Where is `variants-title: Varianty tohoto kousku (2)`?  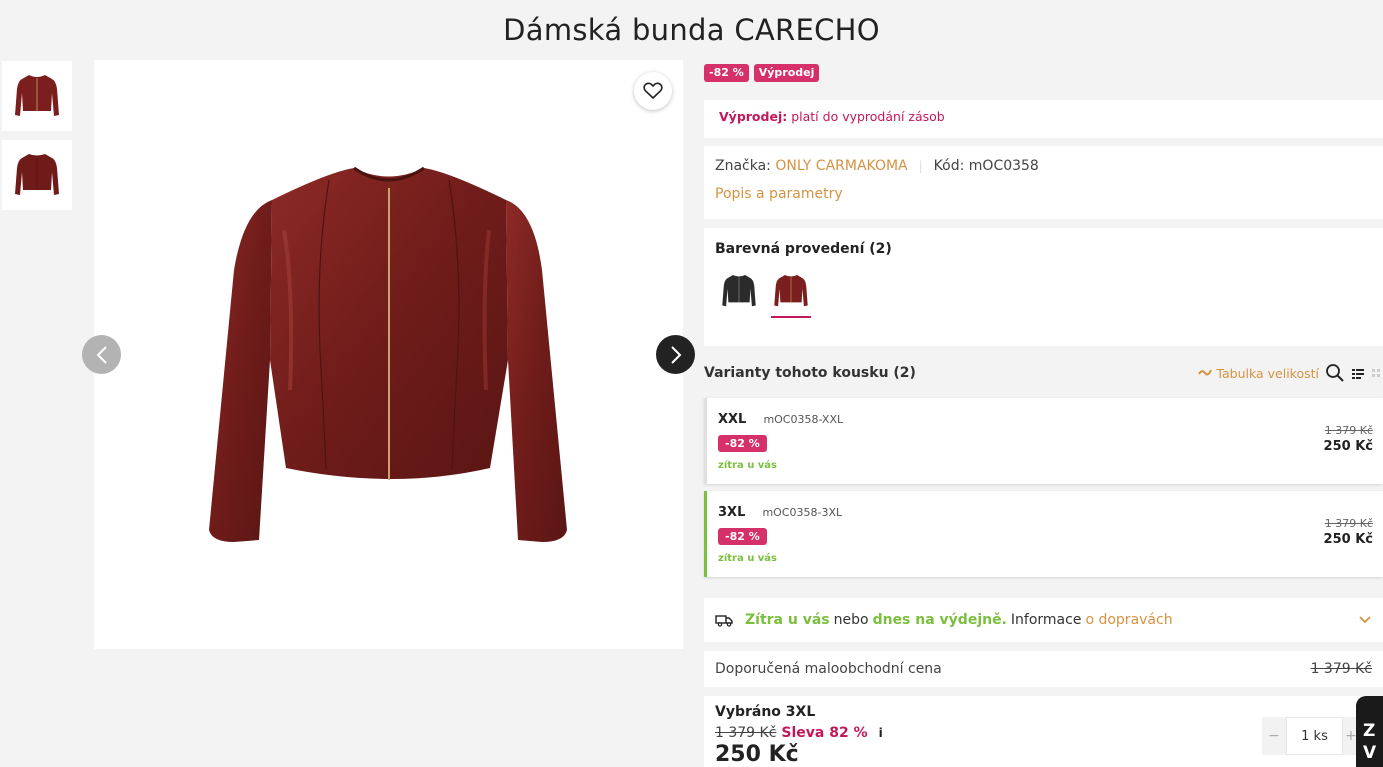
variants-title: Varianty tohoto kousku (2) is located at coordinates (810, 373).